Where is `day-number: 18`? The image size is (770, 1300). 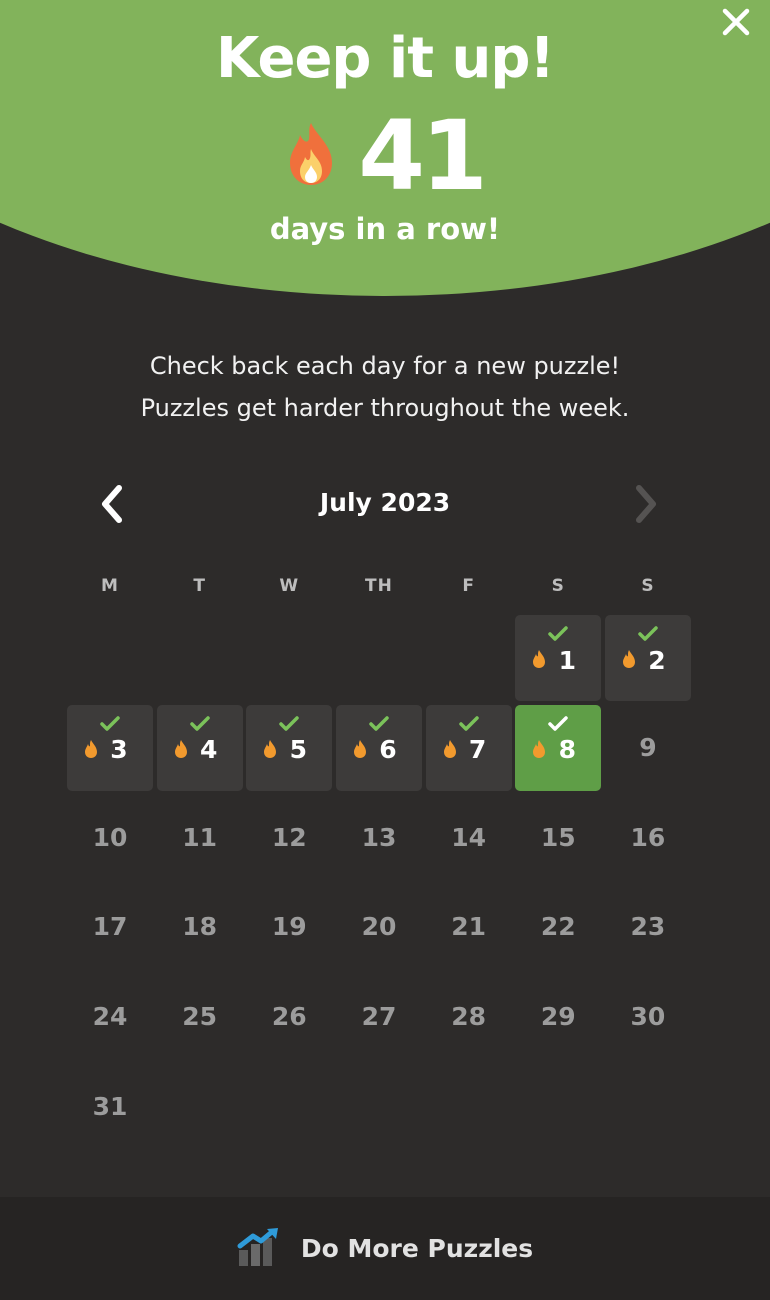
day-number: 18 is located at coordinates (200, 927).